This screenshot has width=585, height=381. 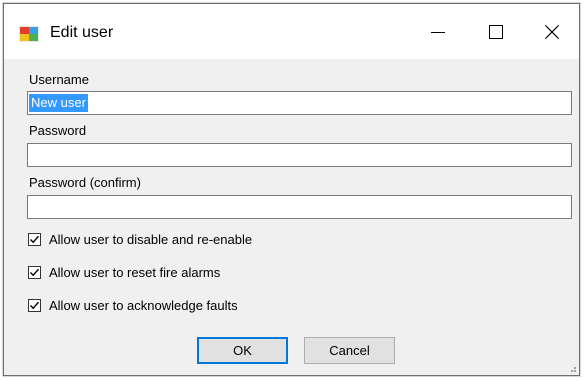 I want to click on checkbox-acknowledge-faults, so click(x=34, y=305).